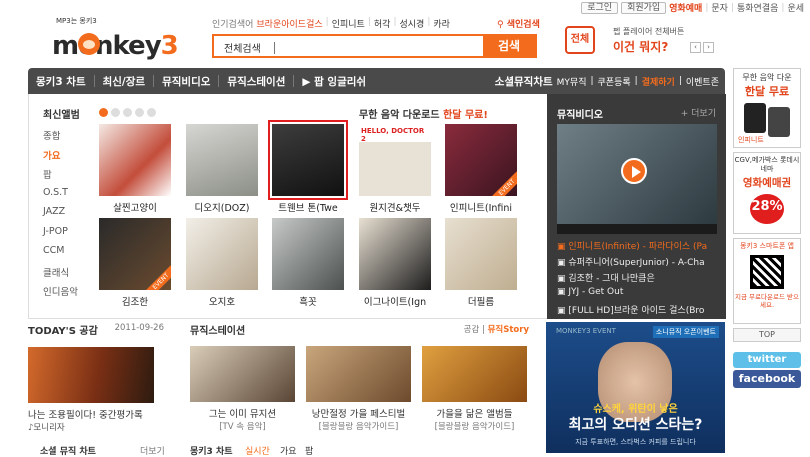 The image size is (810, 457). Describe the element at coordinates (152, 450) in the screenshot. I see `social-chart-more: 더보기` at that location.